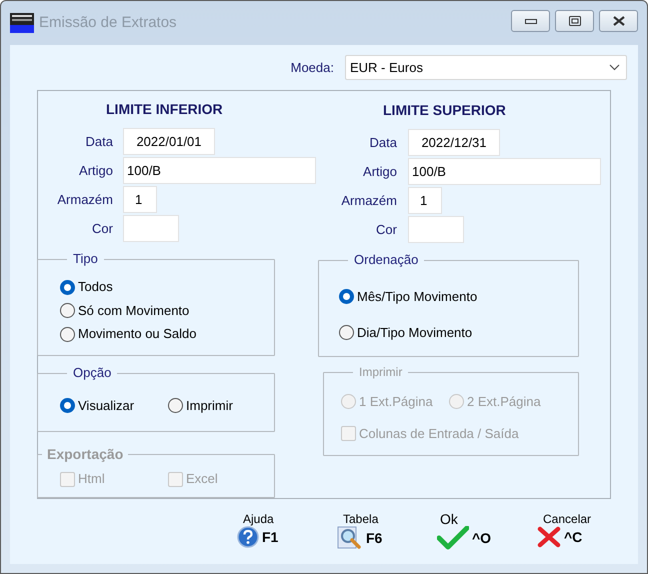 This screenshot has width=648, height=574. Describe the element at coordinates (417, 297) in the screenshot. I see `option-label: Mês/Tipo Movimento` at that location.